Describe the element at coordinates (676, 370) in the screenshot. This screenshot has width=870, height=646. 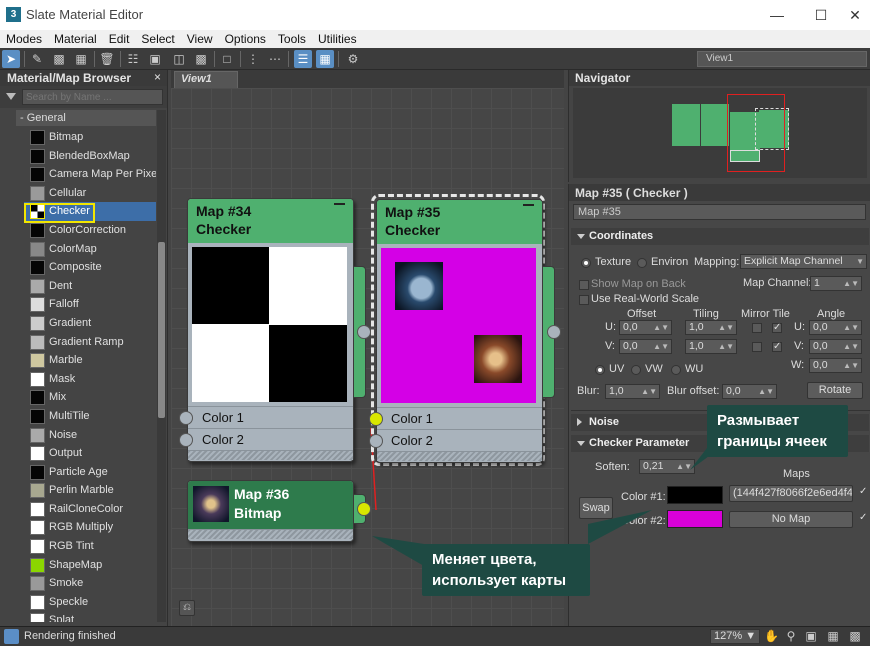
I see `wu-radio` at that location.